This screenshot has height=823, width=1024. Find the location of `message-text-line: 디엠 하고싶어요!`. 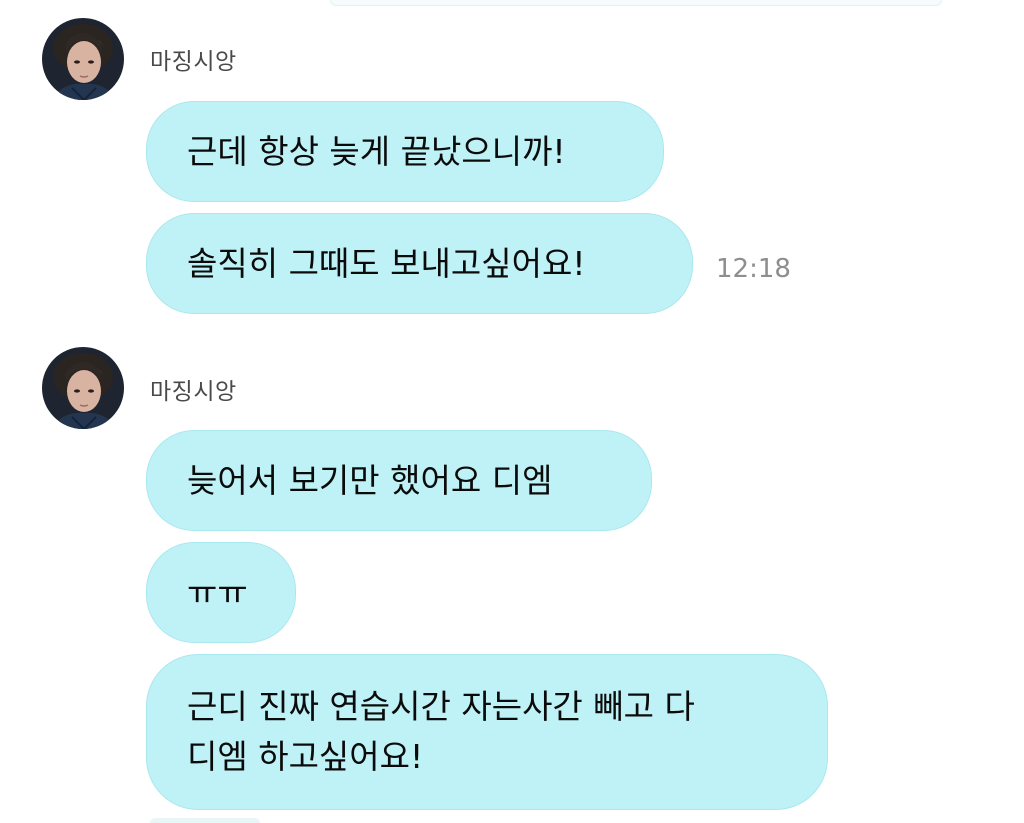

message-text-line: 디엠 하고싶어요! is located at coordinates (305, 756).